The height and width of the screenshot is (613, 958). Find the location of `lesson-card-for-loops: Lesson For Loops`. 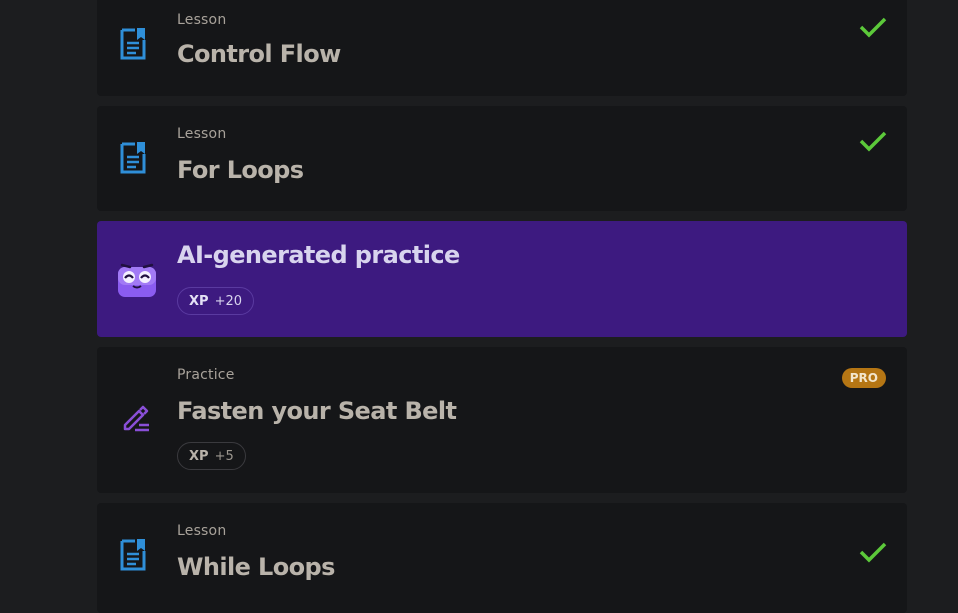

lesson-card-for-loops: Lesson For Loops is located at coordinates (502, 158).